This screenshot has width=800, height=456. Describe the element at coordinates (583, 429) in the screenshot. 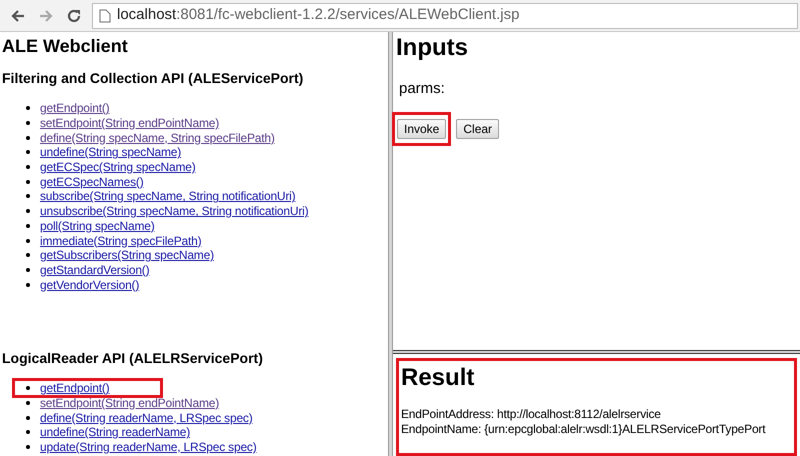

I see `result-line: EndpointName: {urn:epcglobal:alelr:wsdl:1}ALELRServicePortTypePort` at that location.